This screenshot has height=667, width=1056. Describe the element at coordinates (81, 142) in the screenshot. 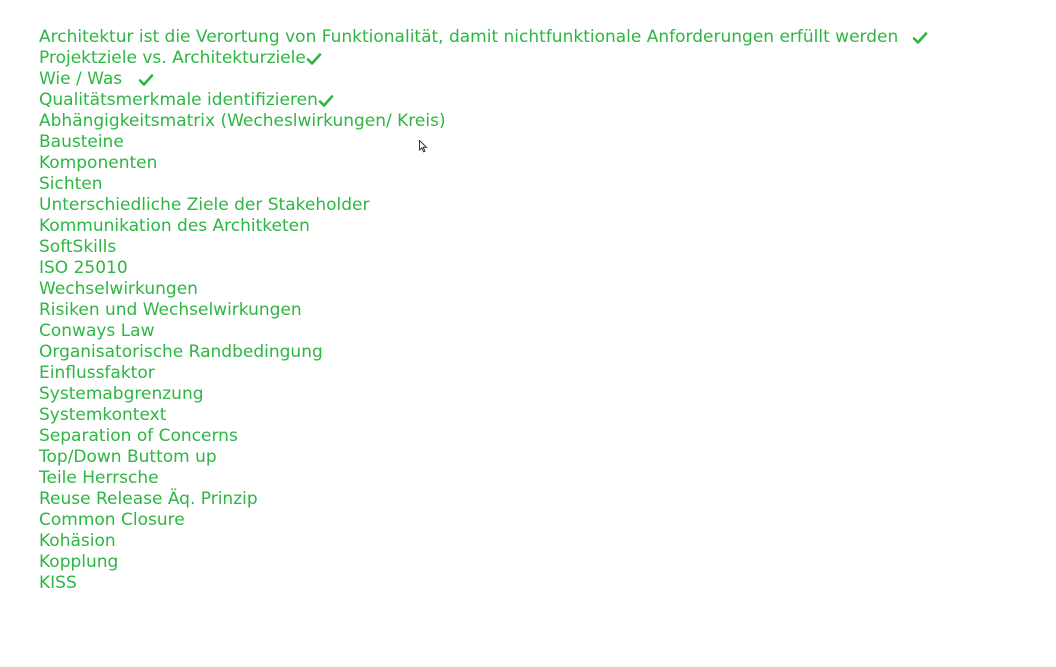

I see `topic-label: Bausteine` at that location.